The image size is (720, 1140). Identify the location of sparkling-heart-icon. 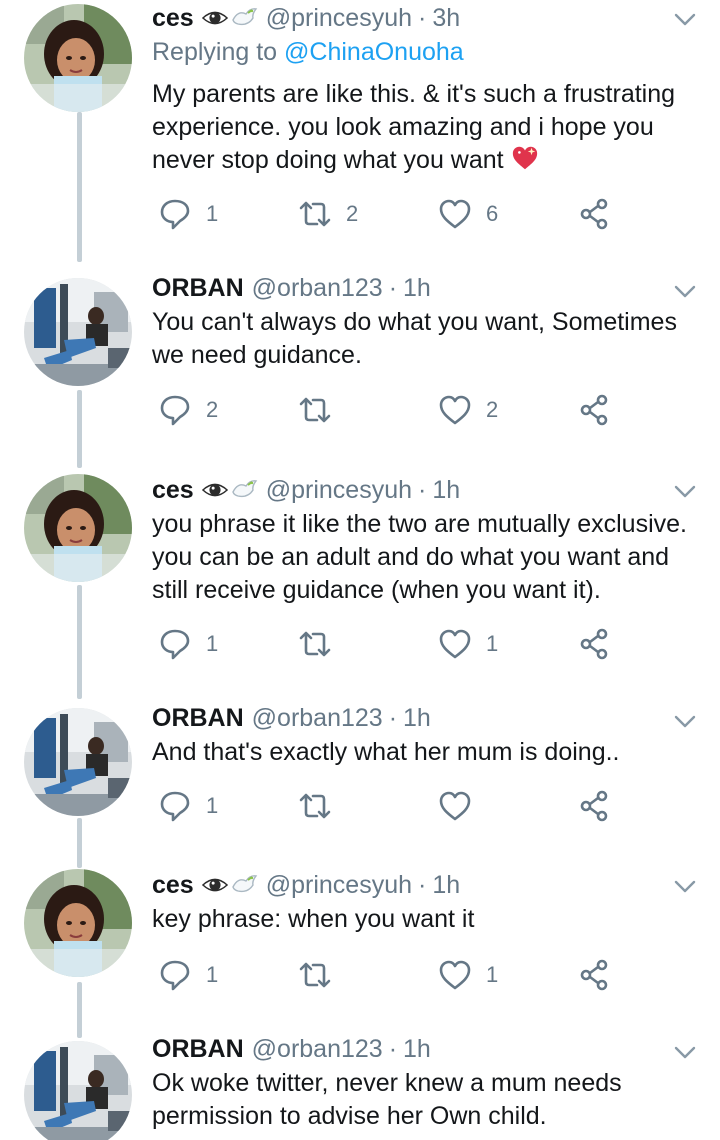
(525, 158).